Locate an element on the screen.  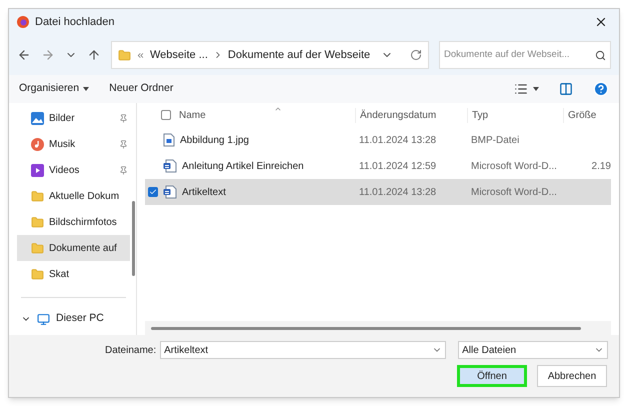
column-header: Änderungsdatum is located at coordinates (411, 115).